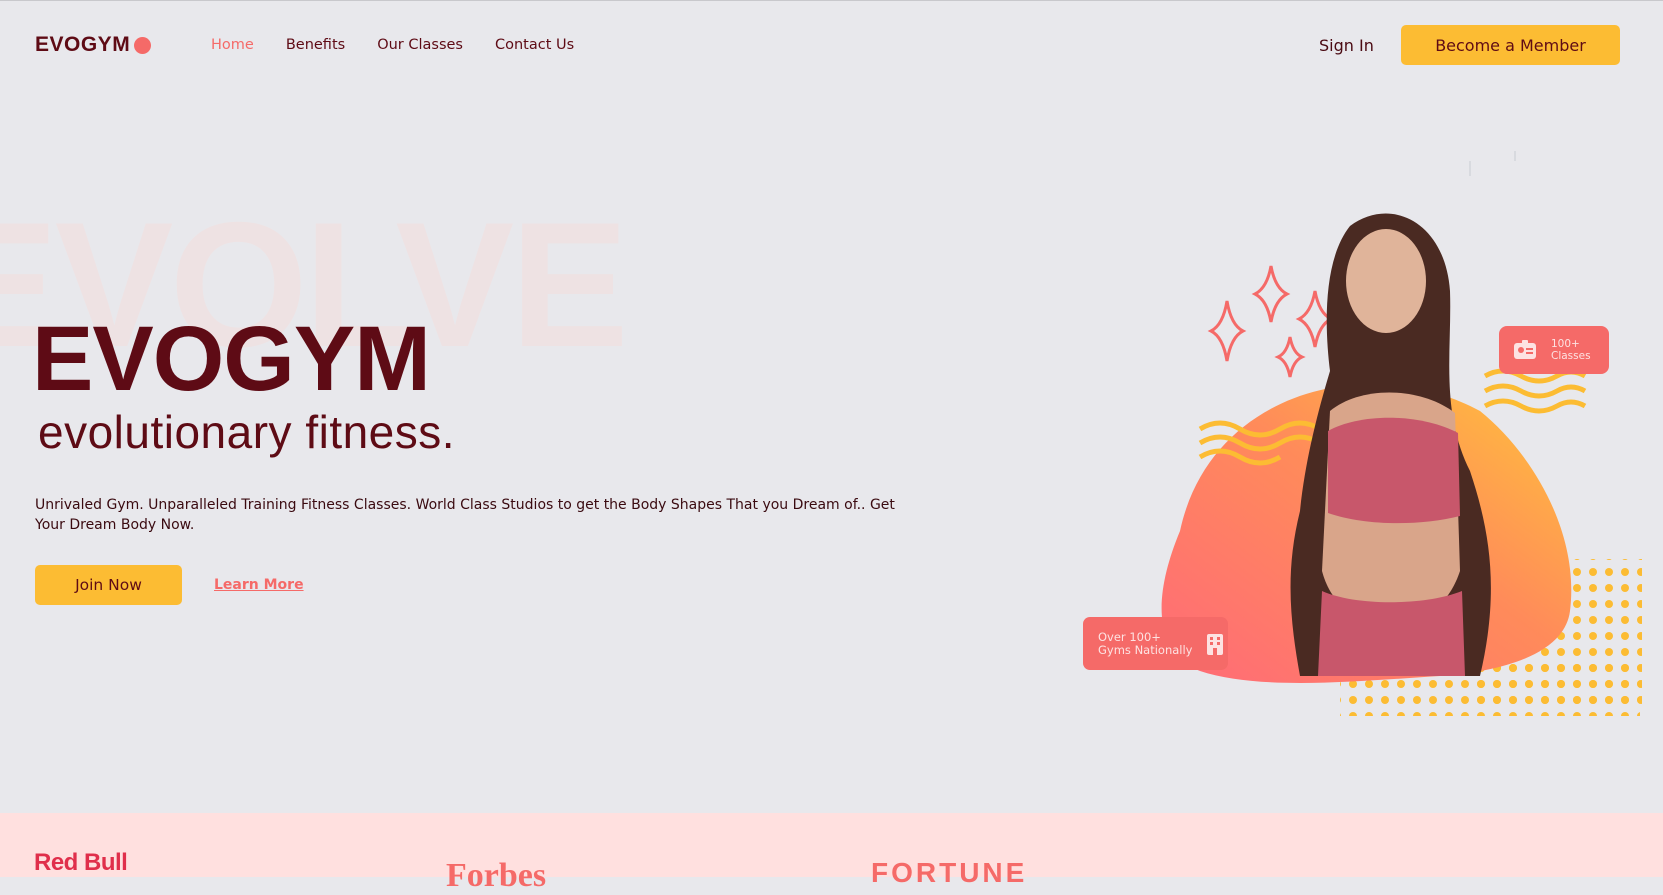  What do you see at coordinates (259, 585) in the screenshot?
I see `learn-more-link: Learn More` at bounding box center [259, 585].